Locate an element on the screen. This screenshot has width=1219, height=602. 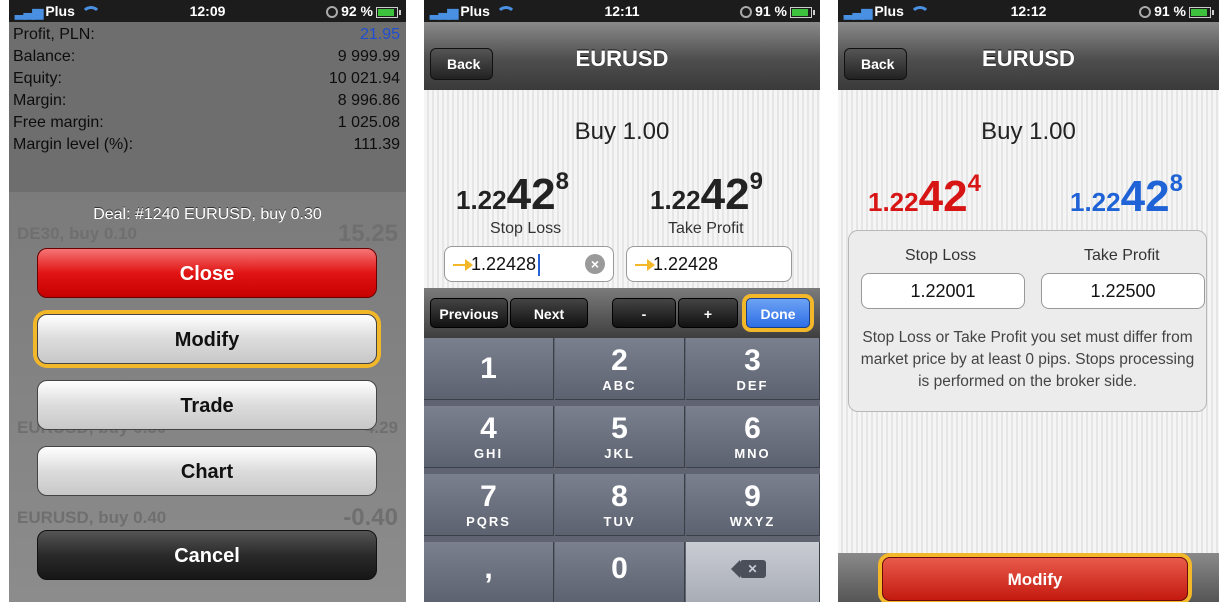
backspace-key: ✕ is located at coordinates (753, 572).